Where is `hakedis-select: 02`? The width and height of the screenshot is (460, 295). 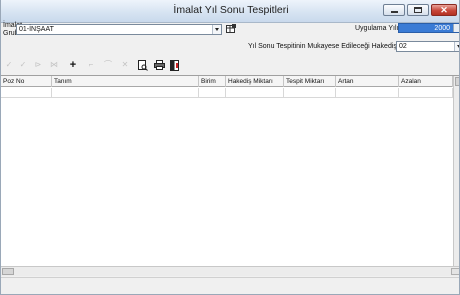
hakedis-select: 02 is located at coordinates (427, 46).